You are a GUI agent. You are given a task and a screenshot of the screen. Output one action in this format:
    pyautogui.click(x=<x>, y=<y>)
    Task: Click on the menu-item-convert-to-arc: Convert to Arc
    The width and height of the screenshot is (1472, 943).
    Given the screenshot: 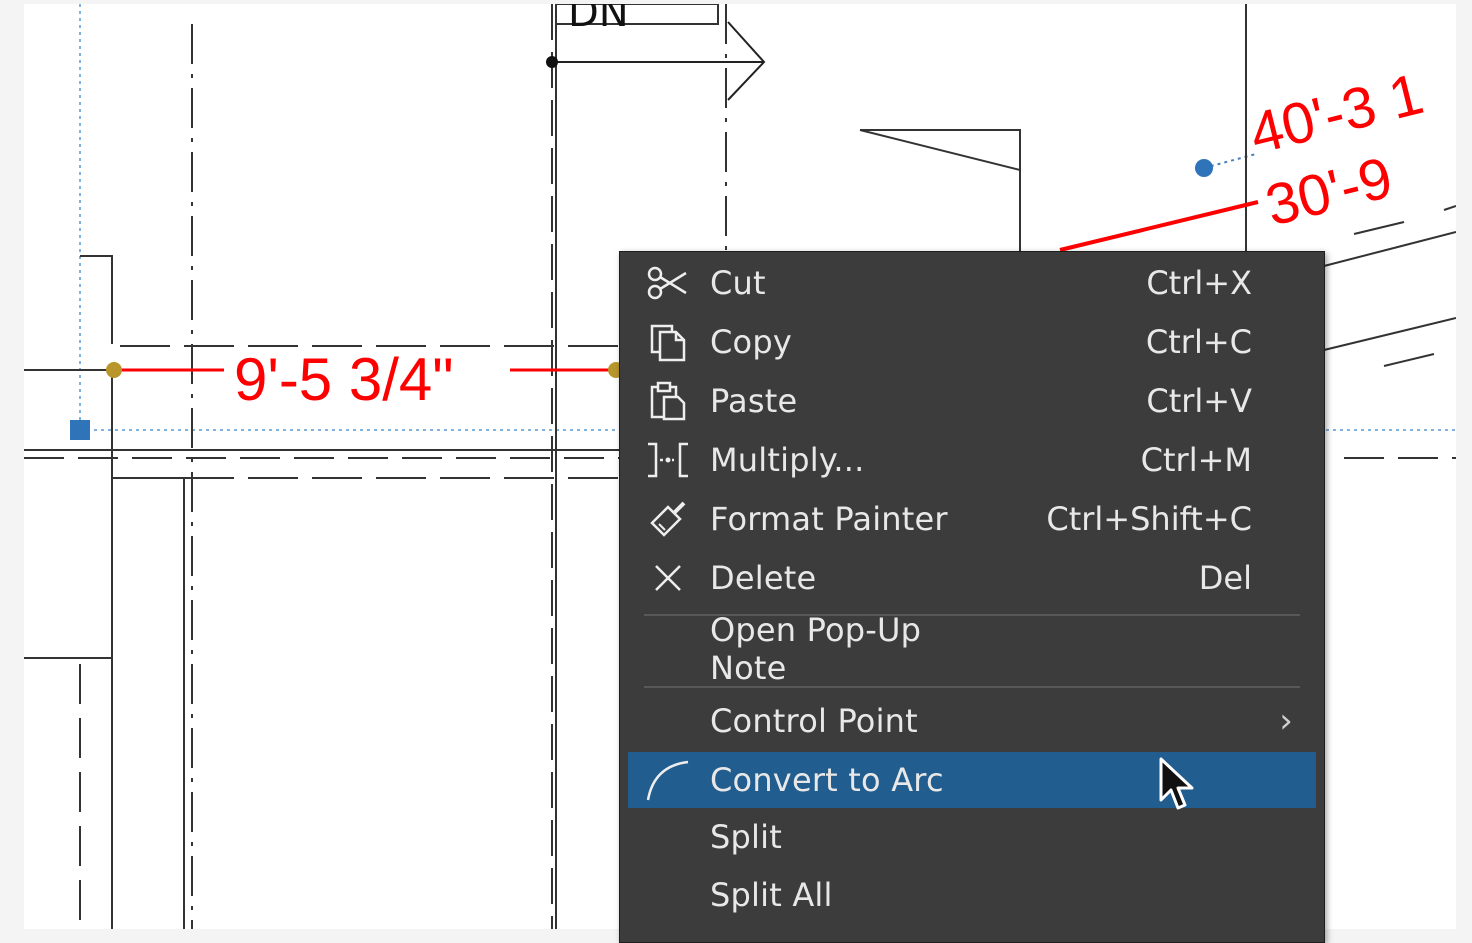 What is the action you would take?
    pyautogui.click(x=972, y=780)
    